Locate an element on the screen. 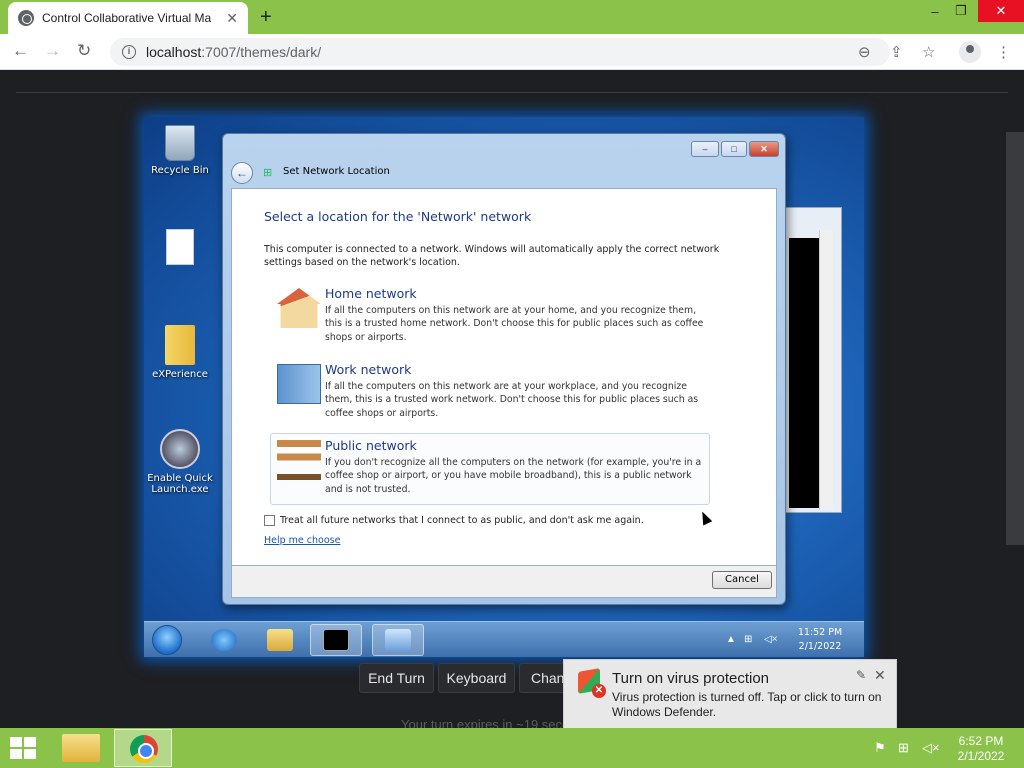 The height and width of the screenshot is (768, 1024). tab-title: Control Collaborative Virtual Ma is located at coordinates (127, 18).